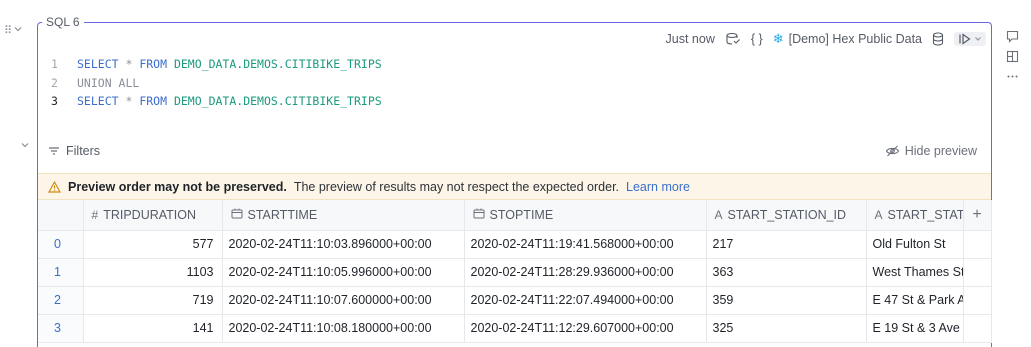  Describe the element at coordinates (343, 300) in the screenshot. I see `cell-starttime: 2020-02-24T11:10:07.600000+00:00` at that location.